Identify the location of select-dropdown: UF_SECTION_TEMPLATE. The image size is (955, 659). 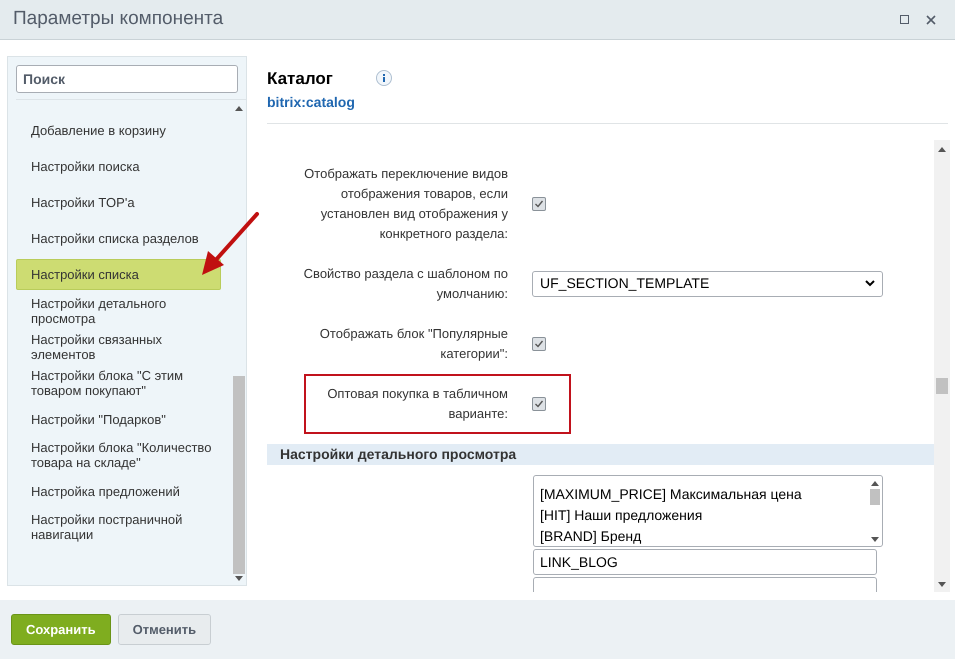
(707, 283).